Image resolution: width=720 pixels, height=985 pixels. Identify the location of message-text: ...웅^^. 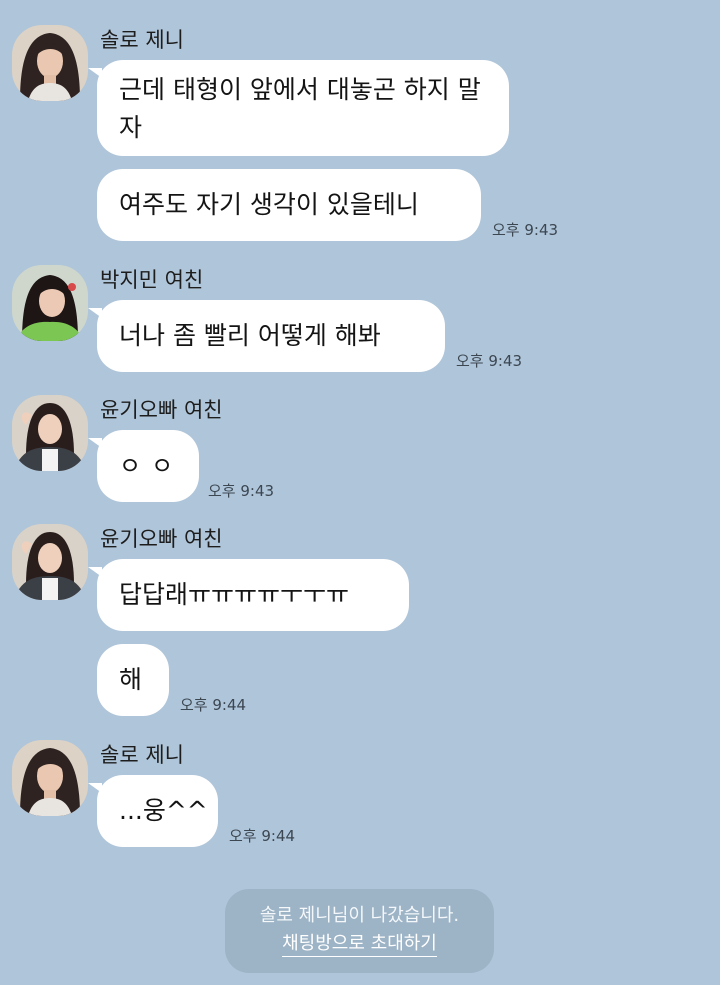
(163, 810).